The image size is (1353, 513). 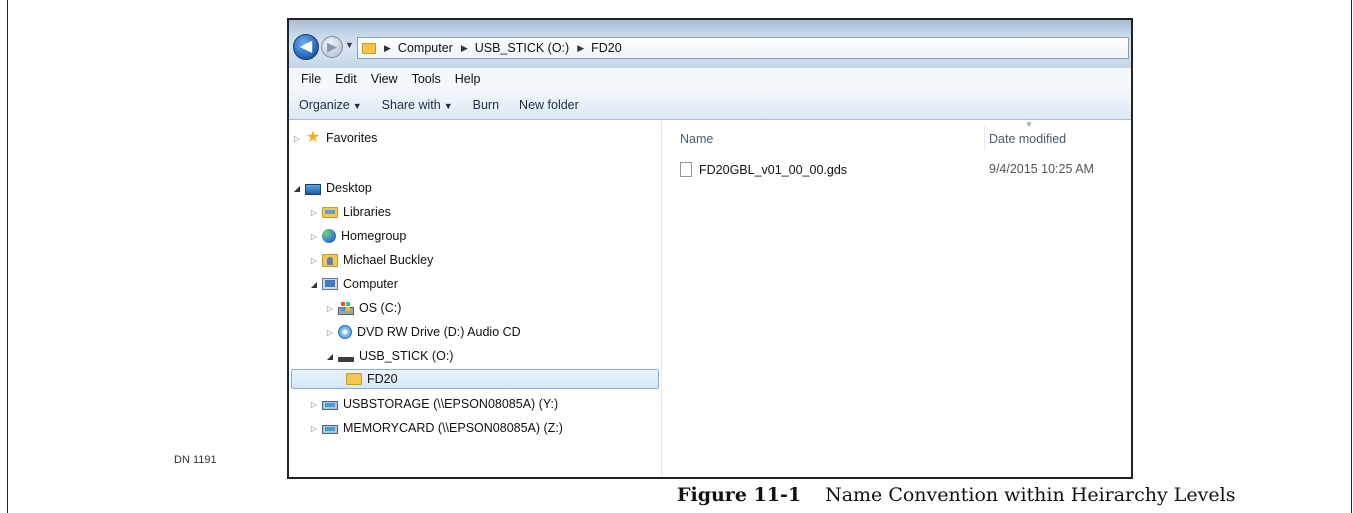 I want to click on tree-label: DVD RW Drive (D:) Audio CD, so click(x=439, y=332).